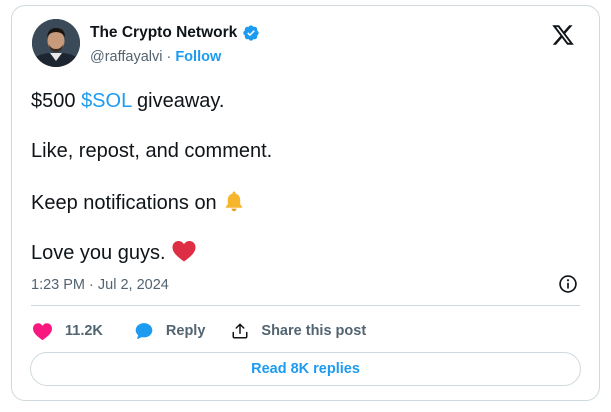 The height and width of the screenshot is (412, 611). Describe the element at coordinates (240, 331) in the screenshot. I see `share-icon` at that location.